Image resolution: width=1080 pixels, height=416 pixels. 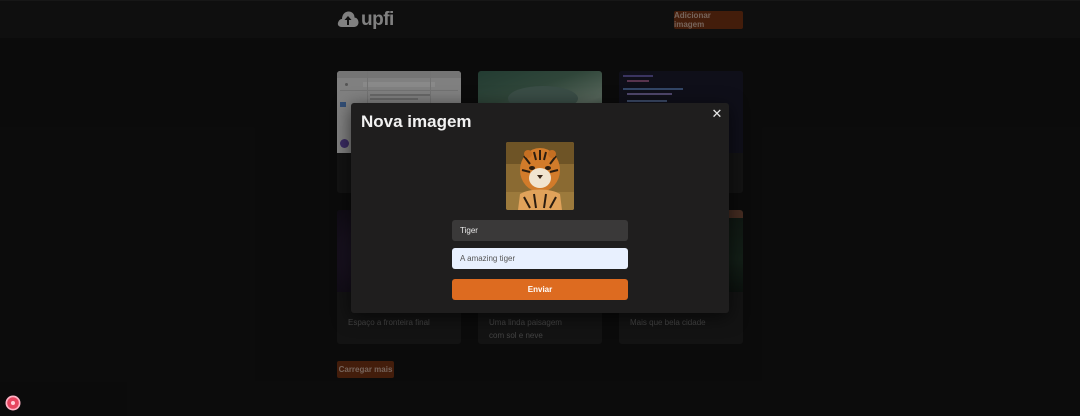 What do you see at coordinates (13, 403) in the screenshot?
I see `react-query-devtools-icon` at bounding box center [13, 403].